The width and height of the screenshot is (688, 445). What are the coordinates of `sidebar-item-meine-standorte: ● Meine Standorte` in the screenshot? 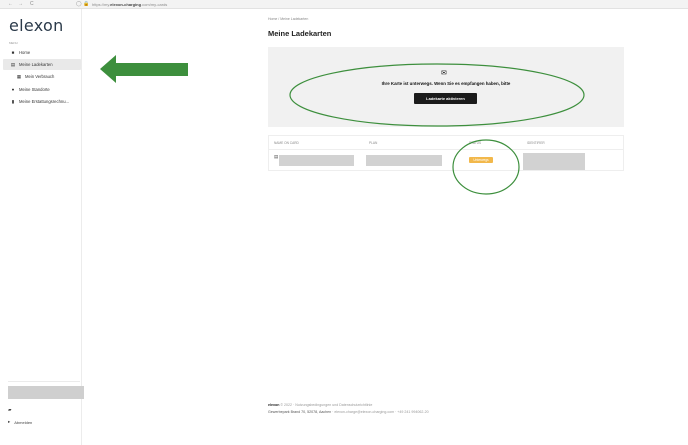 It's located at (42, 89).